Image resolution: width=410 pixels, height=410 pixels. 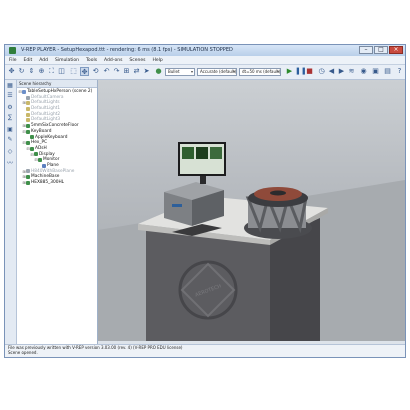 What do you see at coordinates (10, 107) in the screenshot?
I see `object-properties-icon: ⚙` at bounding box center [10, 107].